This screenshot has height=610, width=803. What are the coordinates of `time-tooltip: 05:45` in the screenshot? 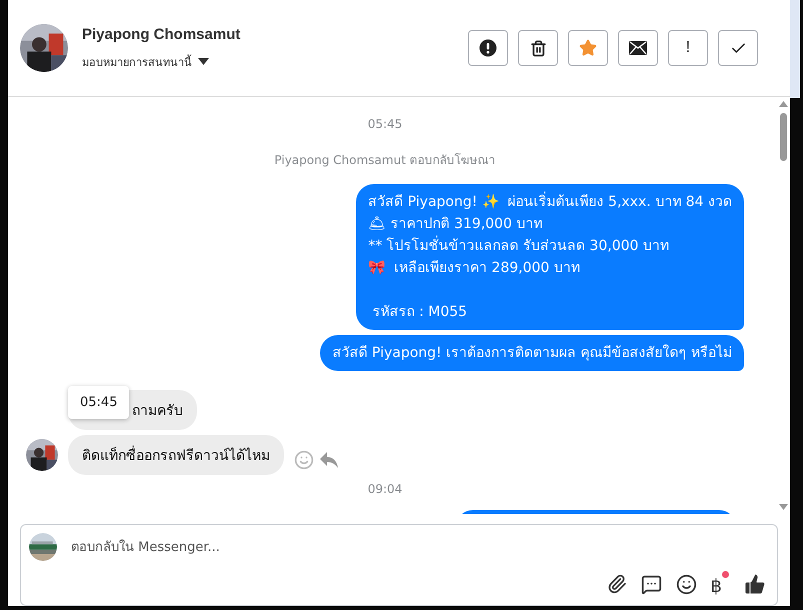 It's located at (99, 402).